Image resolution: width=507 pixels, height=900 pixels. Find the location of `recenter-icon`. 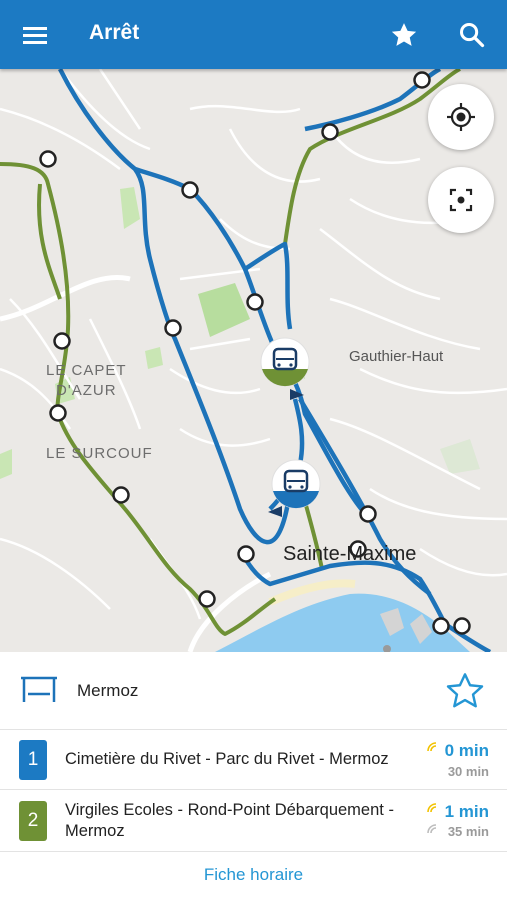

recenter-icon is located at coordinates (461, 200).